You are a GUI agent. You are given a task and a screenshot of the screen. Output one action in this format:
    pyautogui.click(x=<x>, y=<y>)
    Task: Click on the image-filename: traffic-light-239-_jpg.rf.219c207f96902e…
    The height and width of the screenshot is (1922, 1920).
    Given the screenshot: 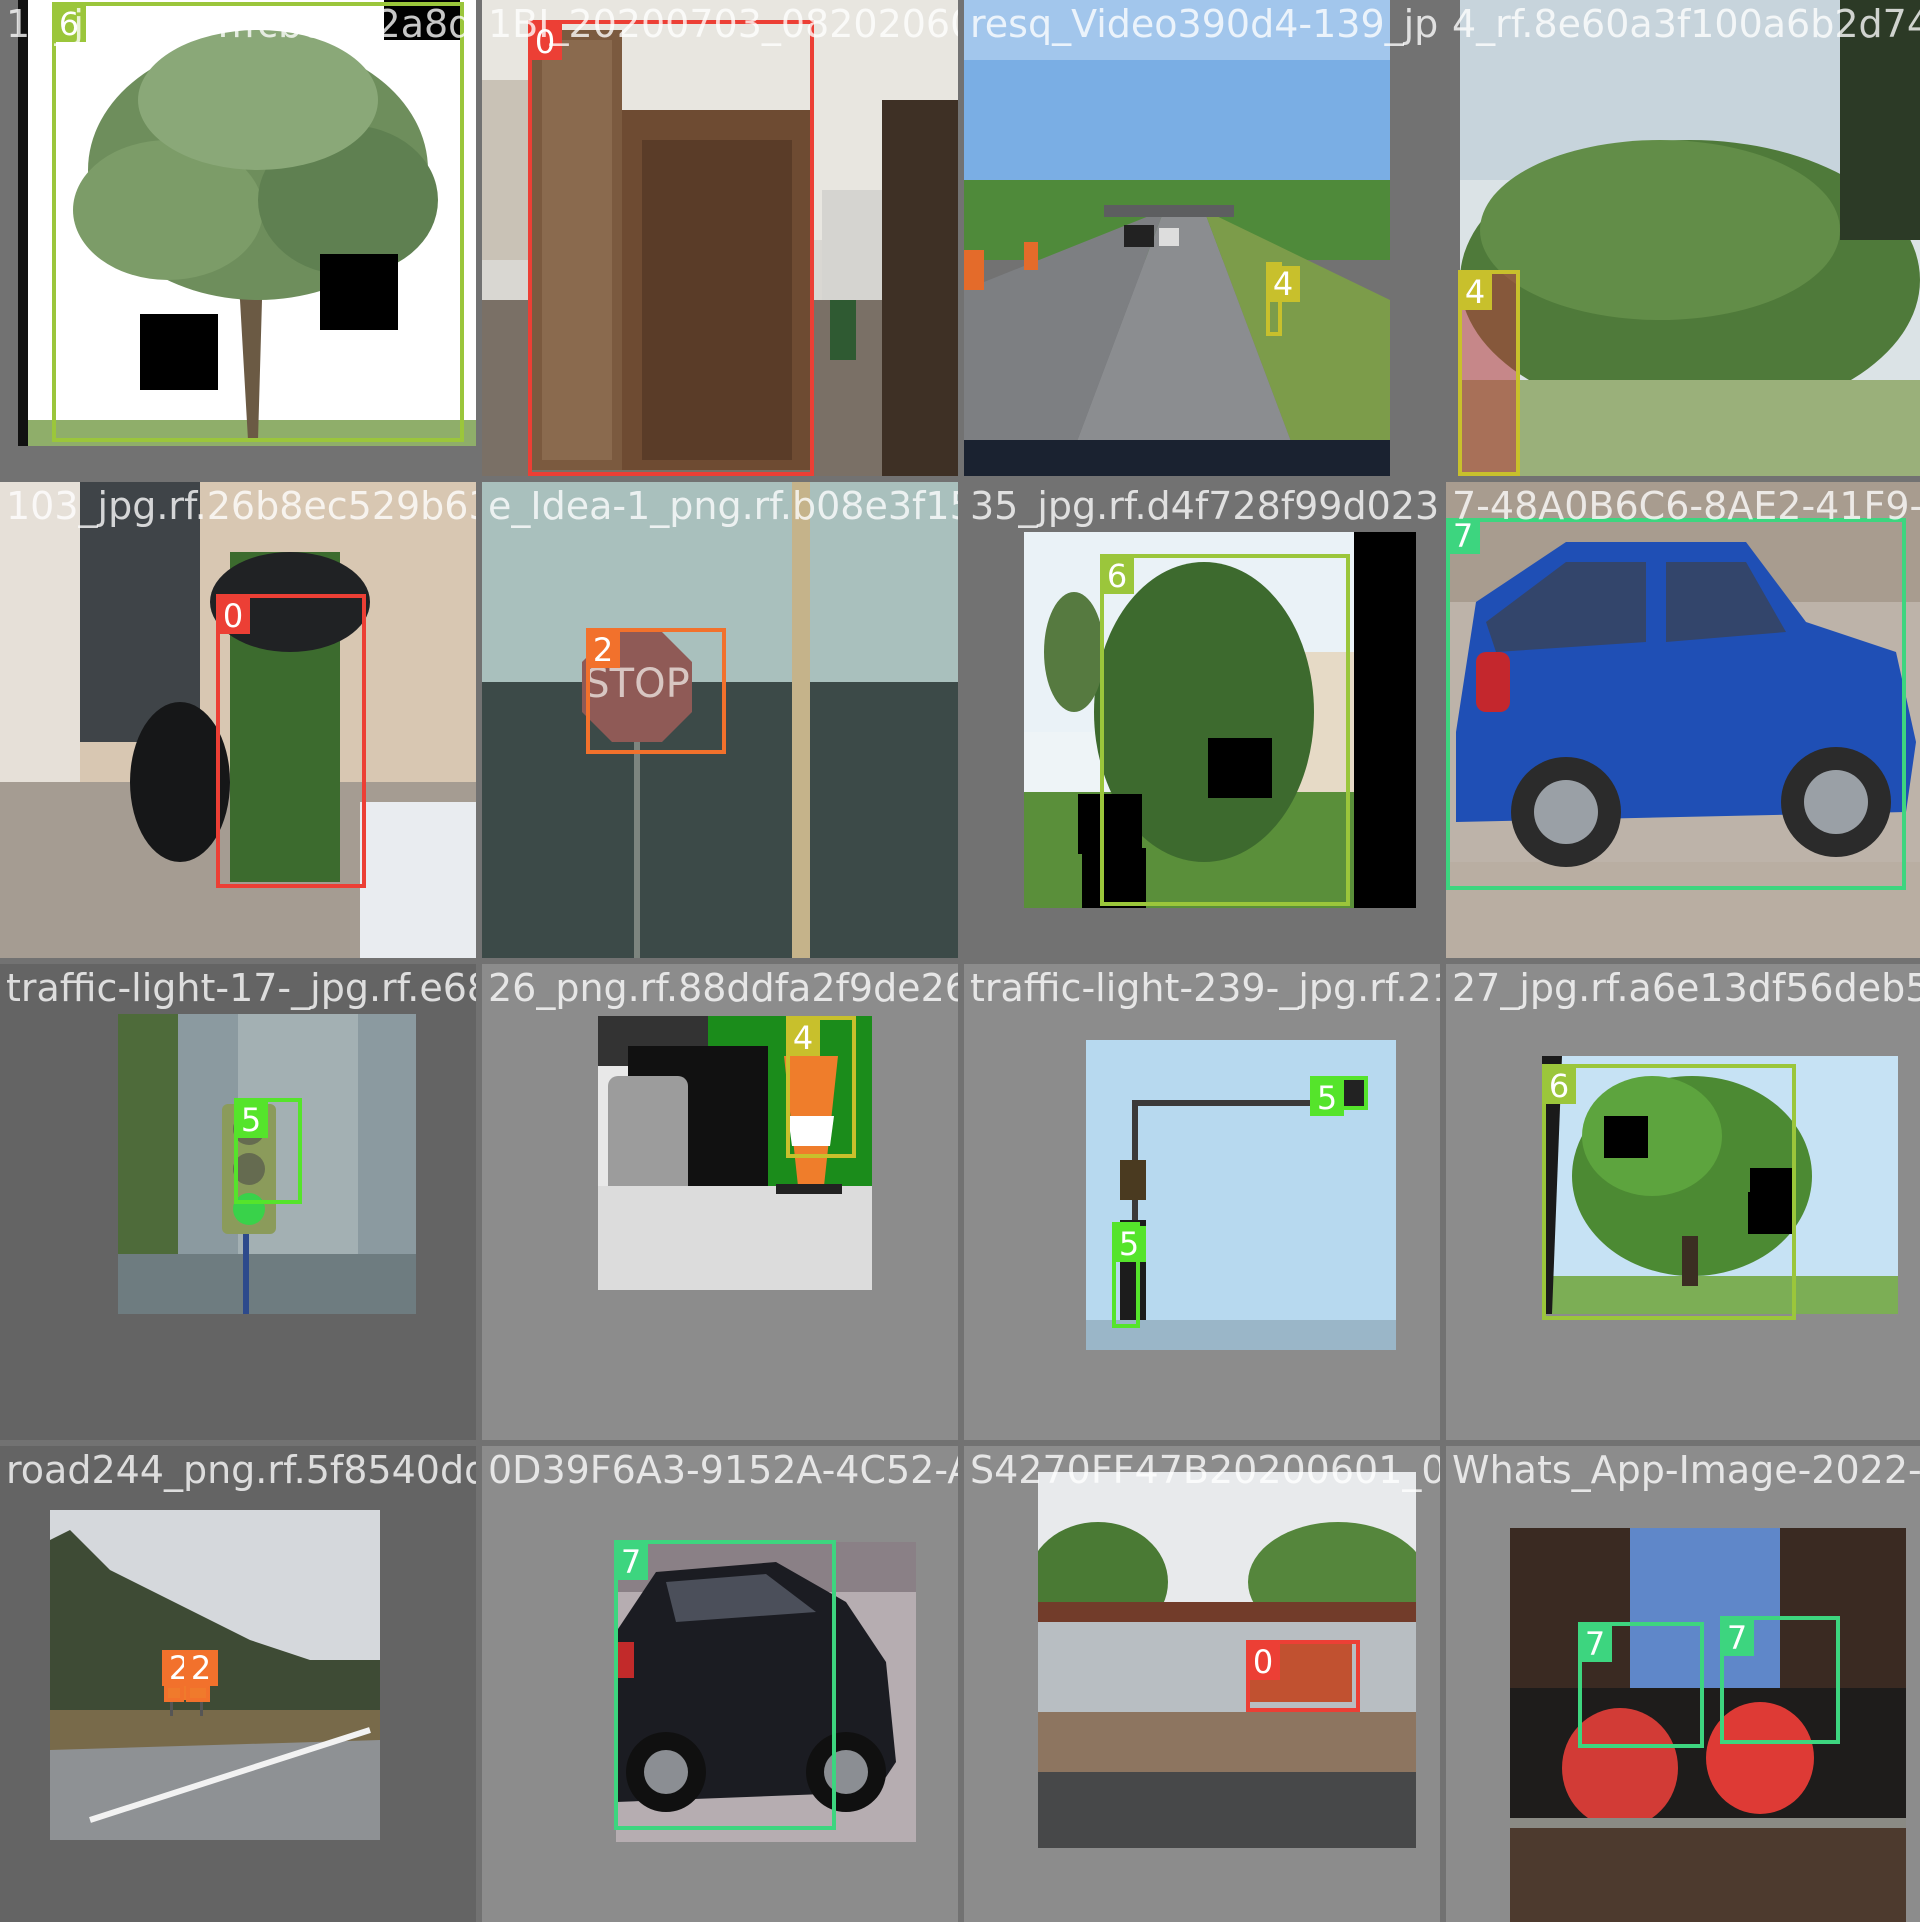 What is the action you would take?
    pyautogui.click(x=1205, y=988)
    